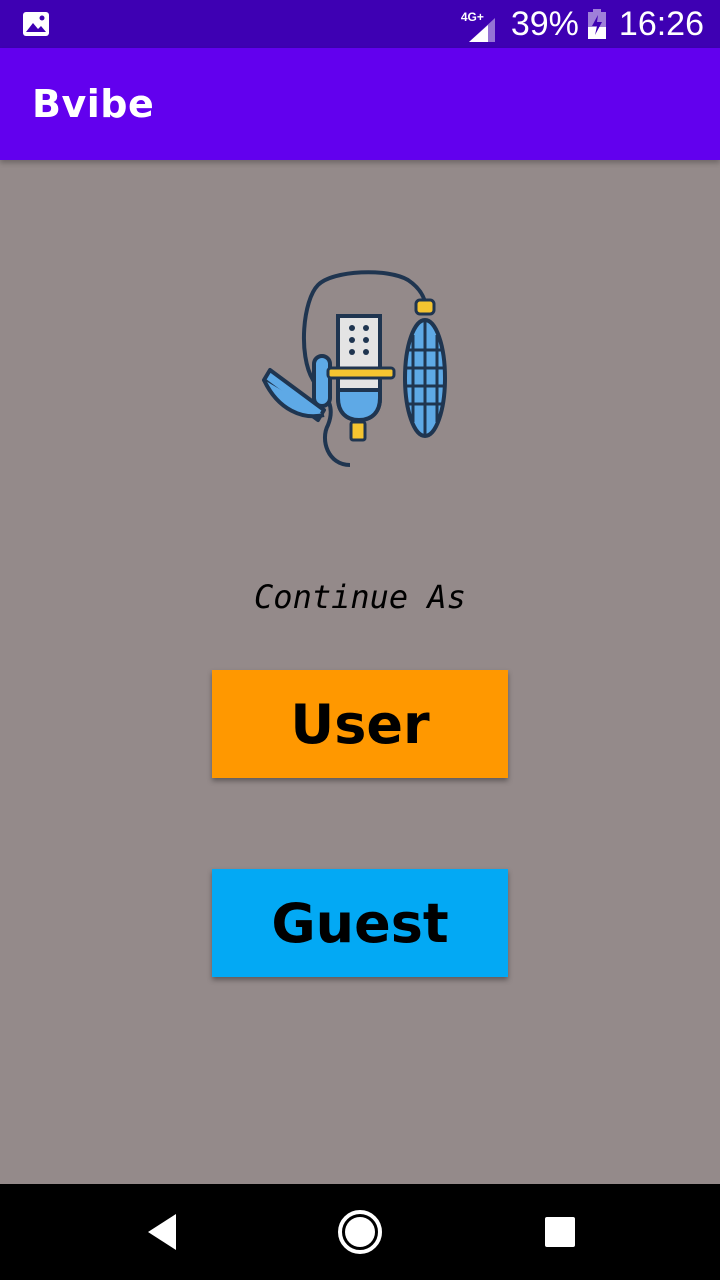 The image size is (720, 1280). I want to click on image-notification-icon, so click(36, 24).